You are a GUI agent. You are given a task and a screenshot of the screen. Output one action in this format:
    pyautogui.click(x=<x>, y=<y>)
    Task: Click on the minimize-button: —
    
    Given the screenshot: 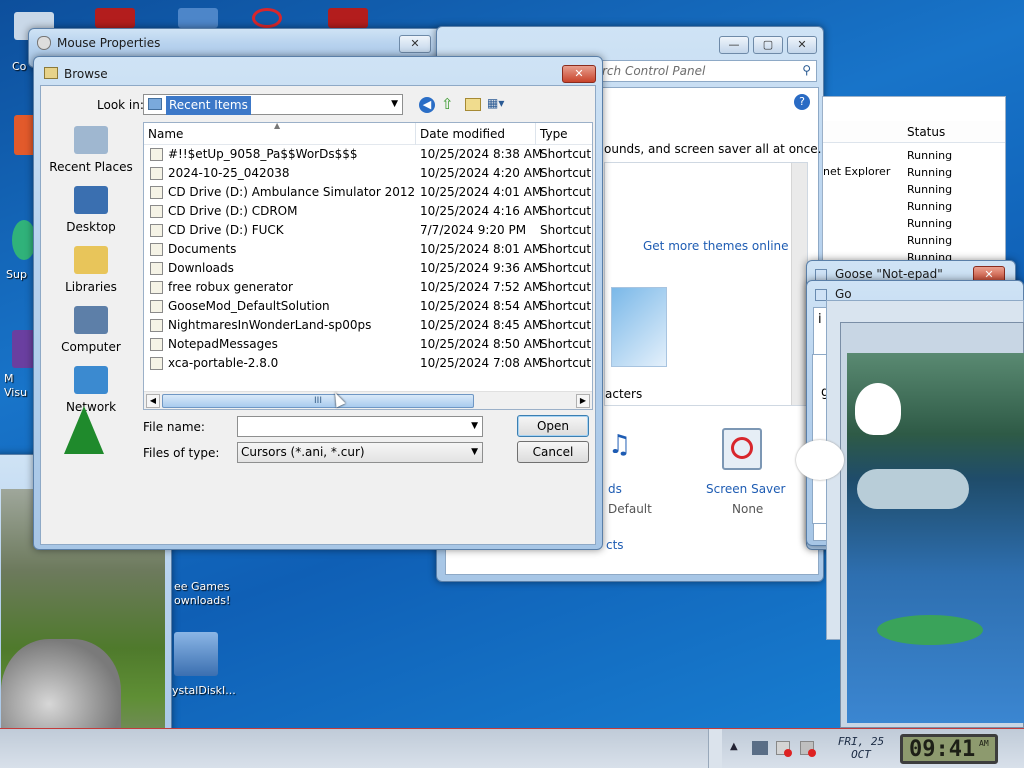 What is the action you would take?
    pyautogui.click(x=734, y=45)
    